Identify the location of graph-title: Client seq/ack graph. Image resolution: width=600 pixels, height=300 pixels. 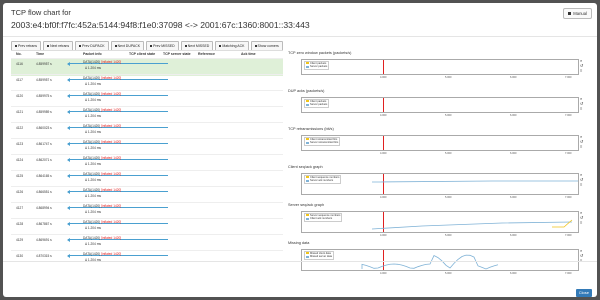
(305, 167).